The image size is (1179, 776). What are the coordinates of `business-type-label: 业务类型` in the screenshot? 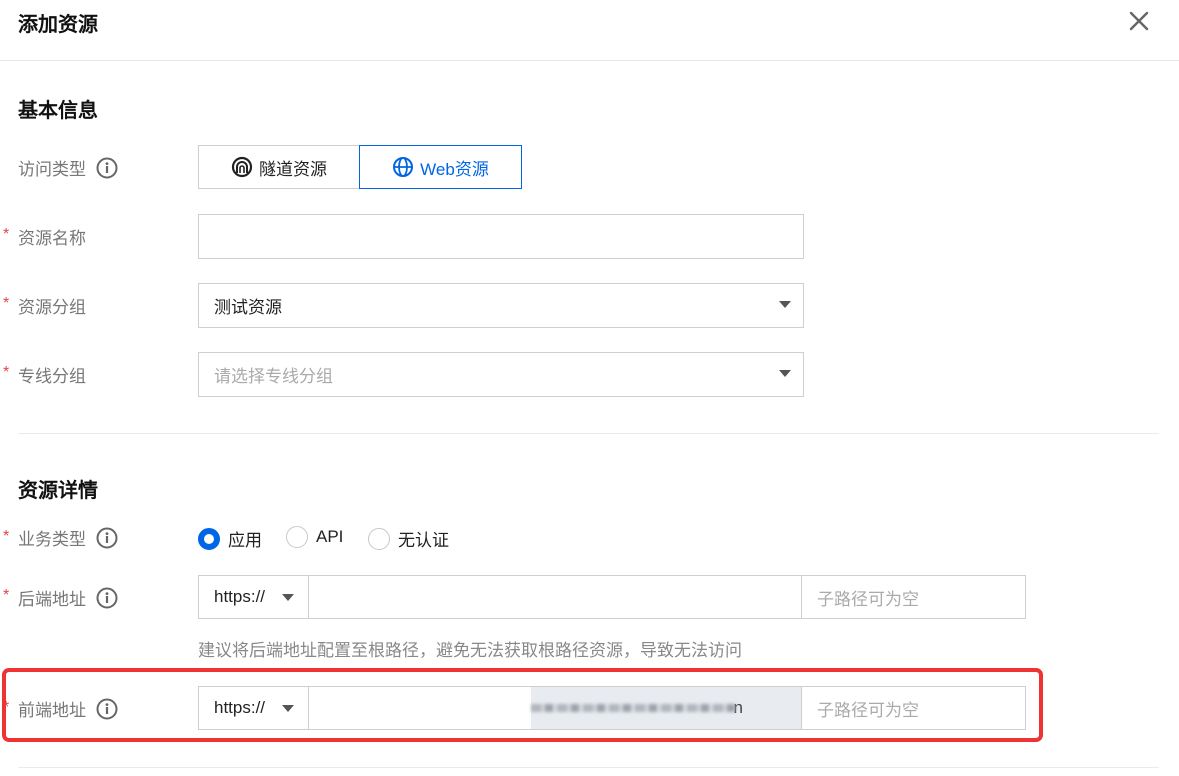 It's located at (68, 537).